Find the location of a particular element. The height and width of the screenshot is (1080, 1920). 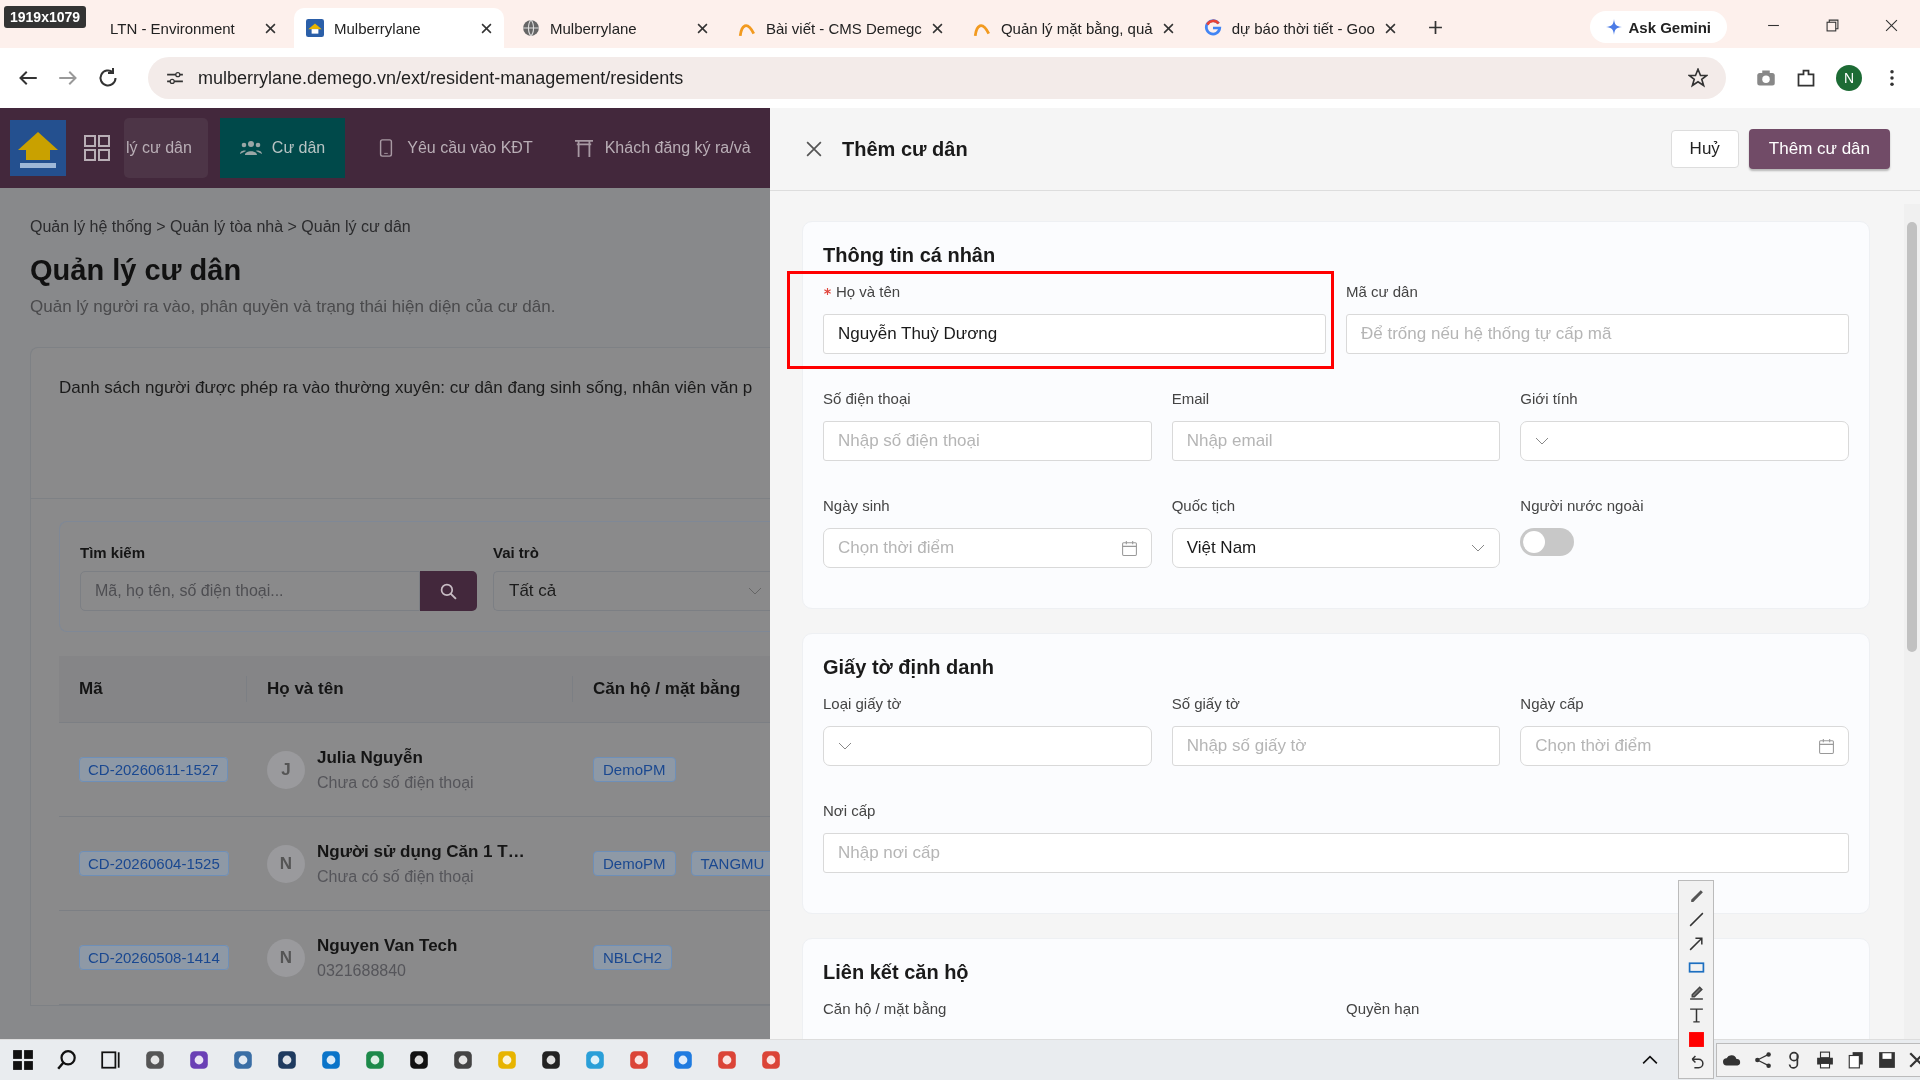

field-label: Người nước ngoài is located at coordinates (1582, 505).